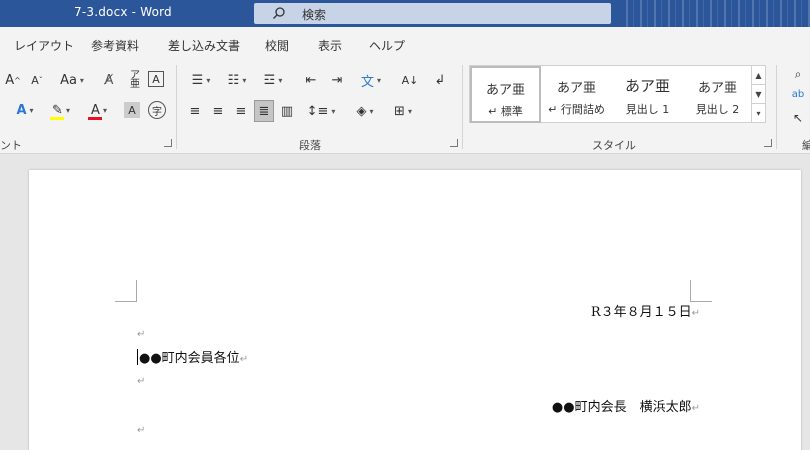 The width and height of the screenshot is (810, 450). I want to click on multilevel-list-button: ☲ ▾, so click(273, 80).